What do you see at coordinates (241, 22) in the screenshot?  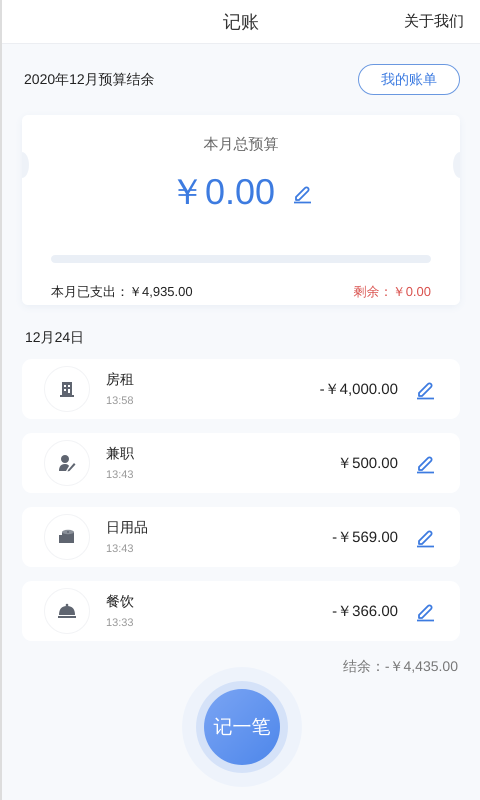 I see `page-title: 记账` at bounding box center [241, 22].